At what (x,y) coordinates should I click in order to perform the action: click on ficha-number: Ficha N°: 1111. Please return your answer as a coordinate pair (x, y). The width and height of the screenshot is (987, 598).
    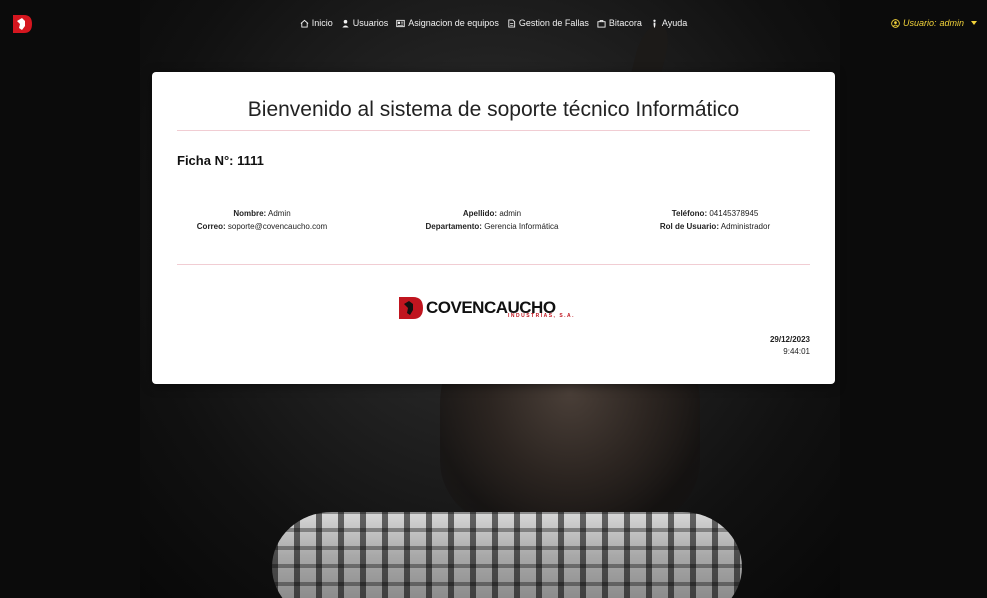
    Looking at the image, I should click on (220, 160).